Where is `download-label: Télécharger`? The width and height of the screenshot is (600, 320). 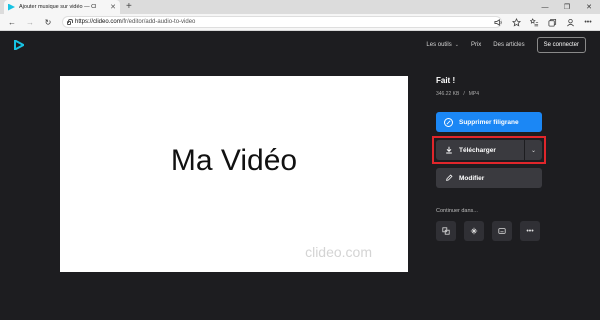
download-label: Télécharger is located at coordinates (477, 150).